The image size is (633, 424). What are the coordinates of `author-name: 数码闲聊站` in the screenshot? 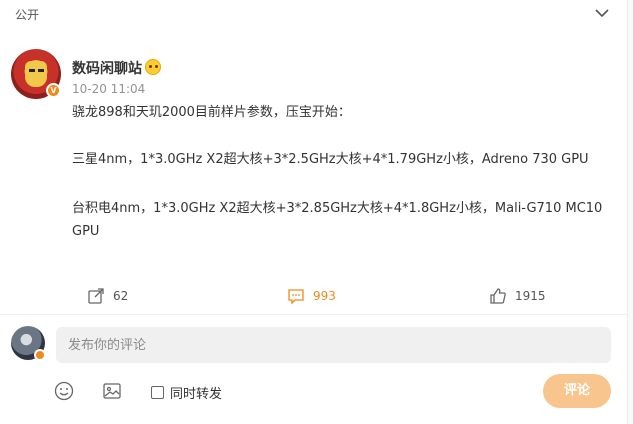 It's located at (107, 68).